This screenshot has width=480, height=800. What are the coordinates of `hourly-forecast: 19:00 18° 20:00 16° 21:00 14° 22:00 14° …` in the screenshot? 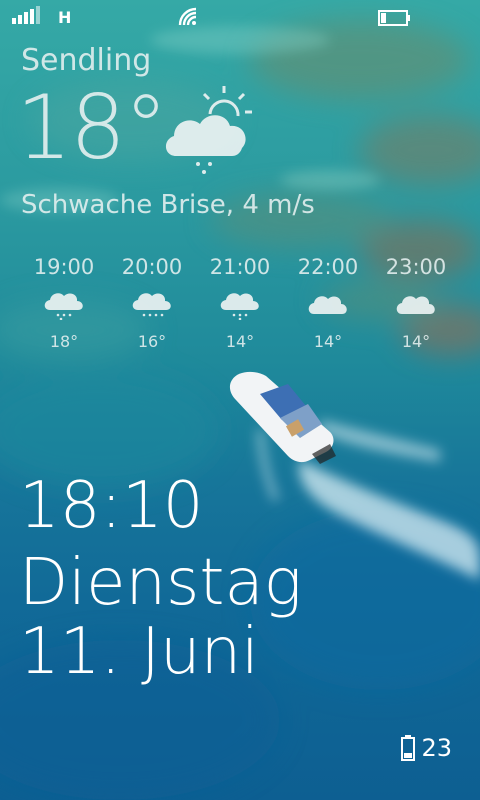 It's located at (246, 308).